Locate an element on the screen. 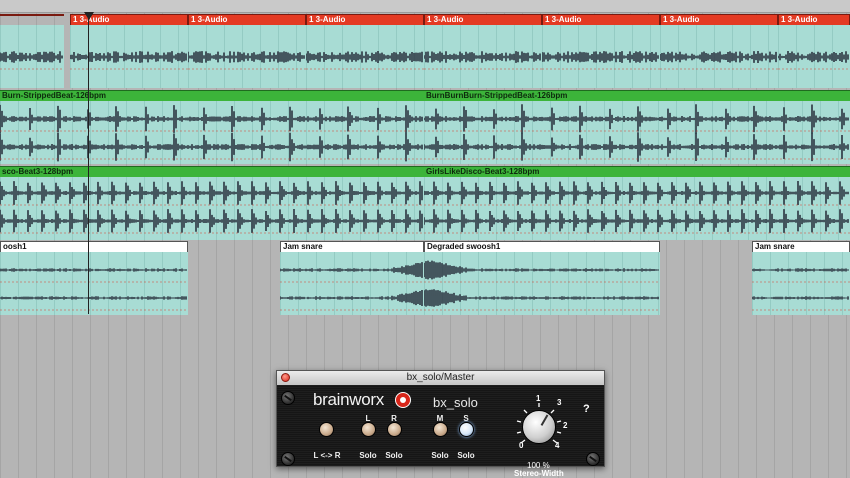 Image resolution: width=850 pixels, height=478 pixels. l-solo-button is located at coordinates (368, 429).